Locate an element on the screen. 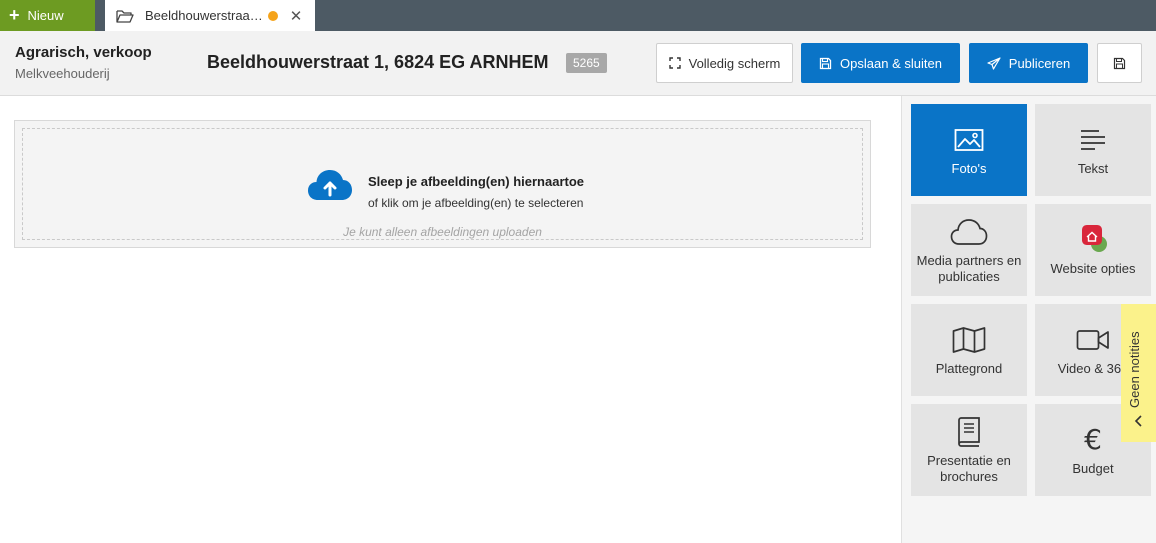 This screenshot has width=1156, height=543. paper-plane-icon is located at coordinates (994, 63).